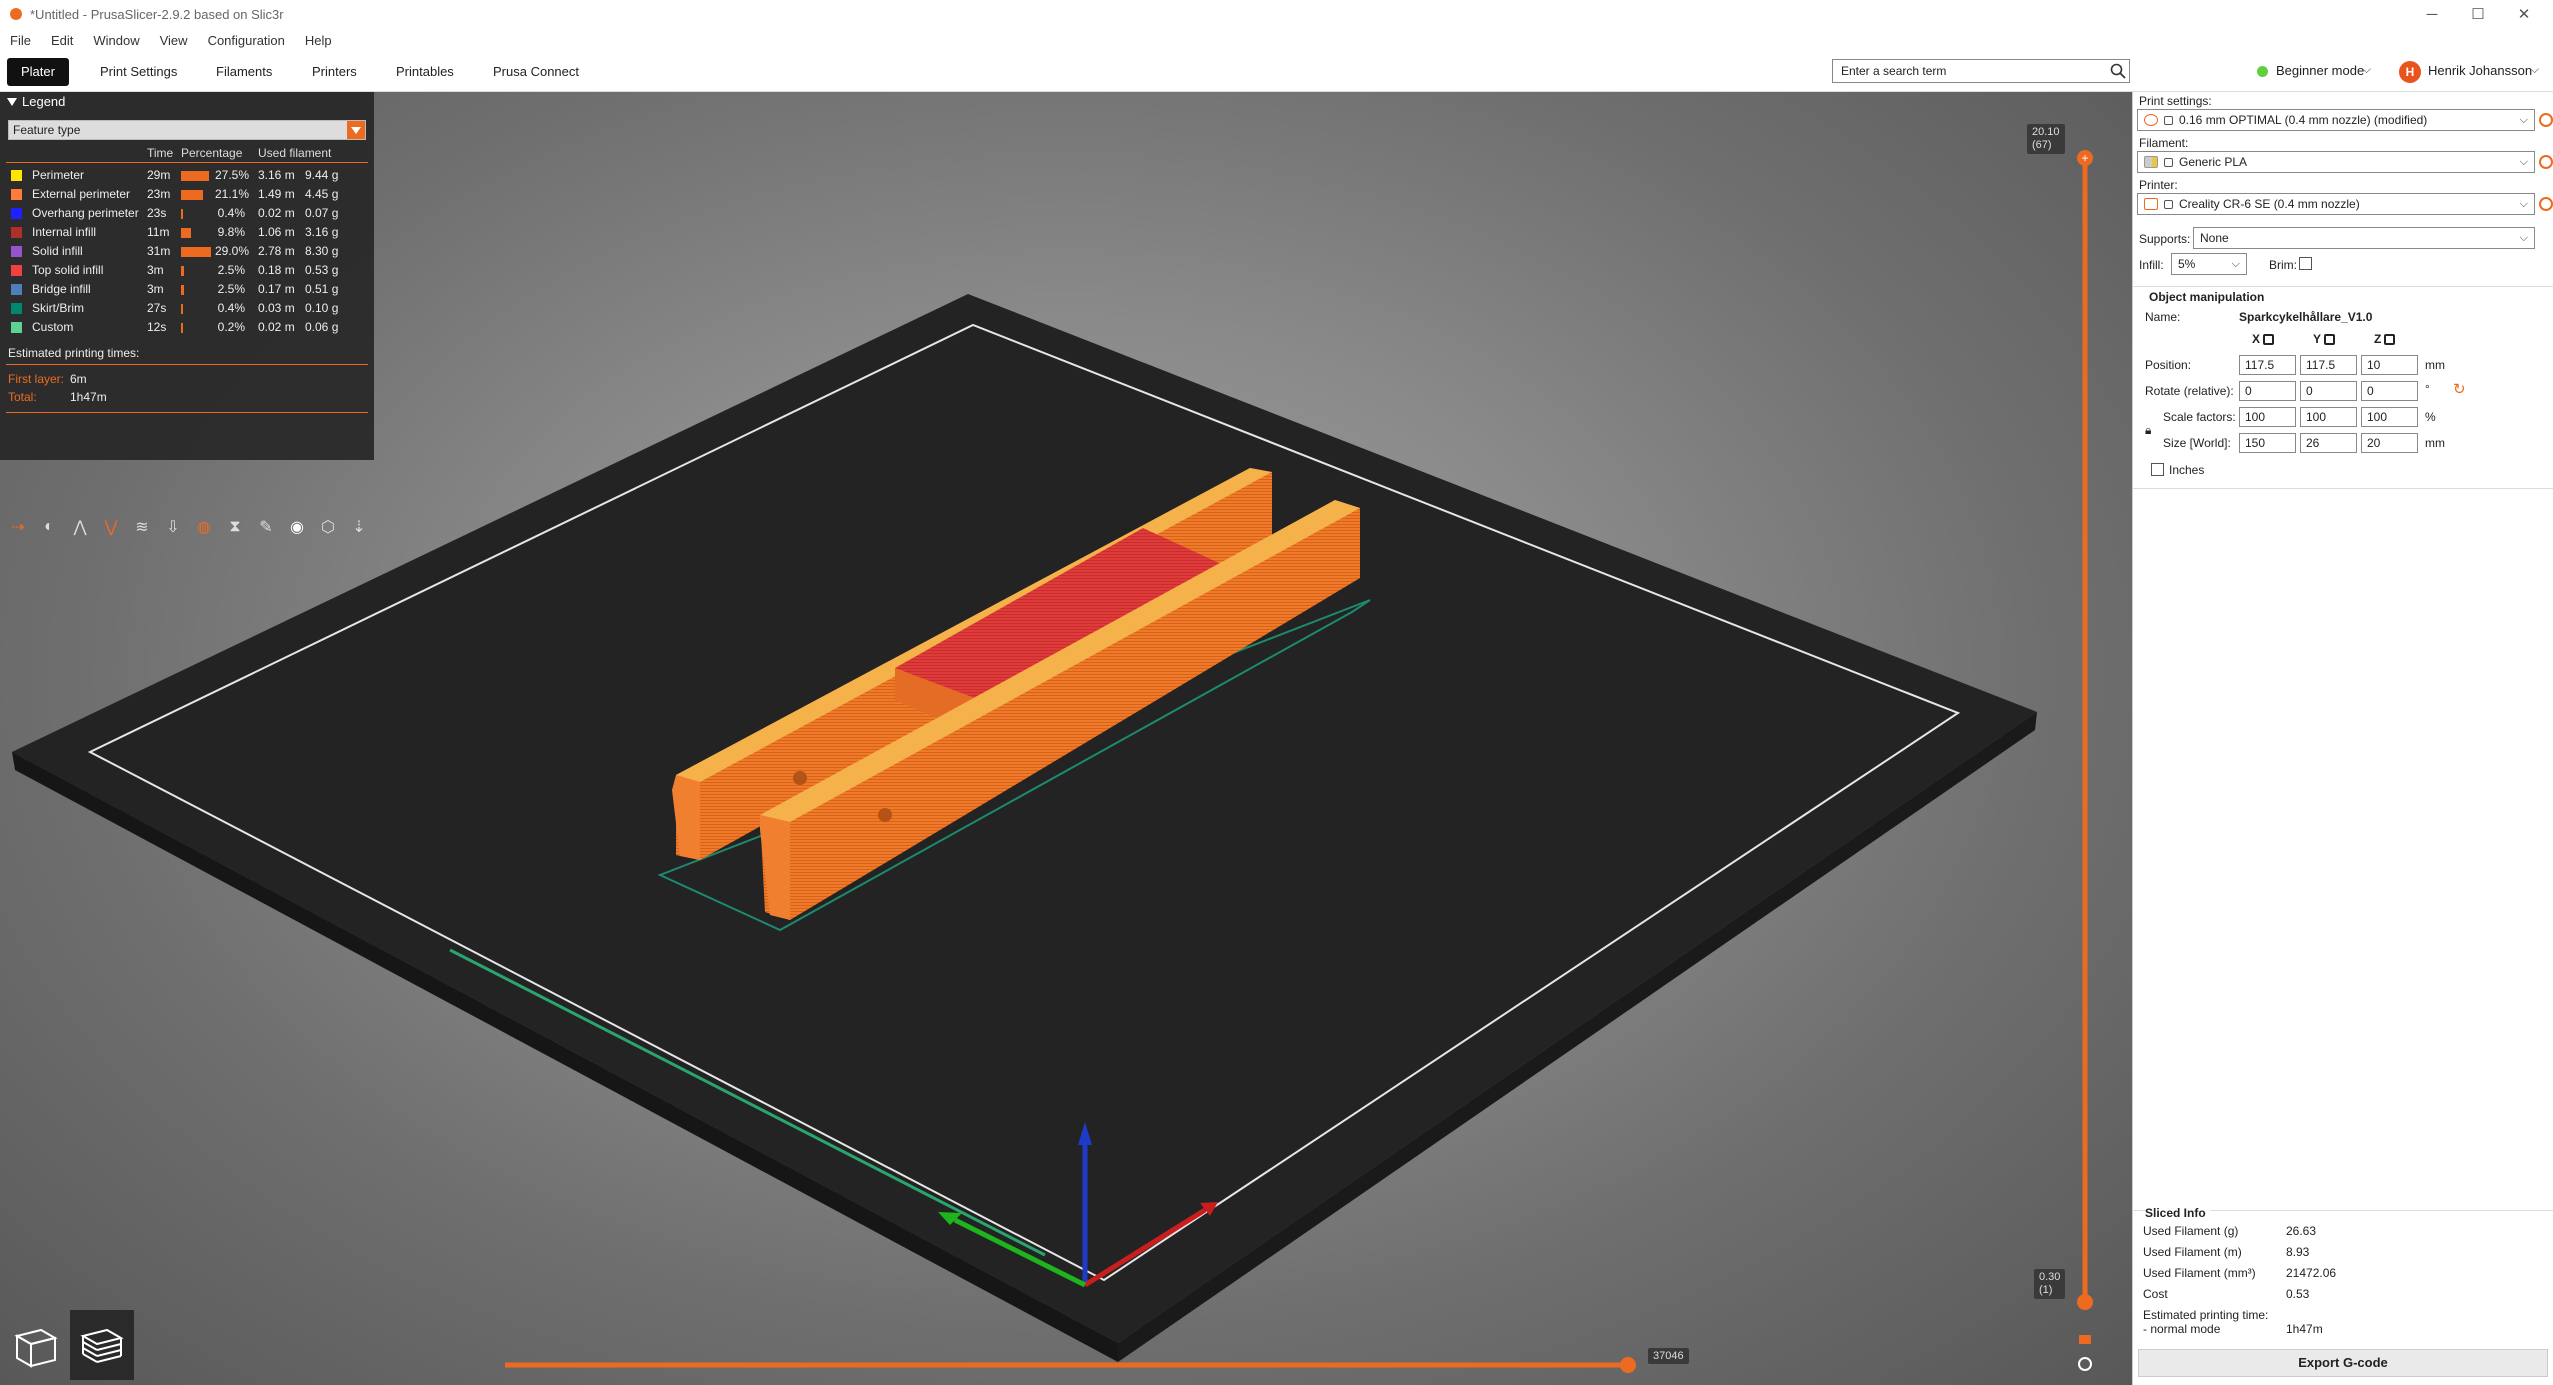 The width and height of the screenshot is (2553, 1385). What do you see at coordinates (322, 251) in the screenshot?
I see `feature-weight: 8.30 g` at bounding box center [322, 251].